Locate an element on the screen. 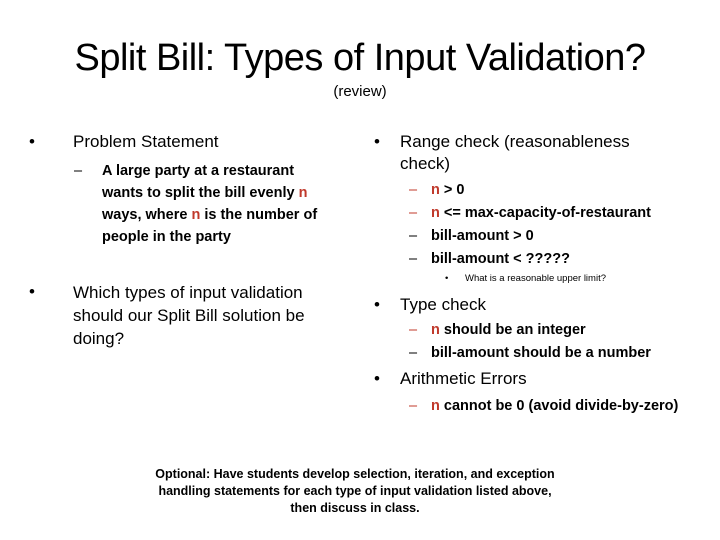 The width and height of the screenshot is (720, 540). range-item-4: – bill-amount < ????? is located at coordinates (554, 259).